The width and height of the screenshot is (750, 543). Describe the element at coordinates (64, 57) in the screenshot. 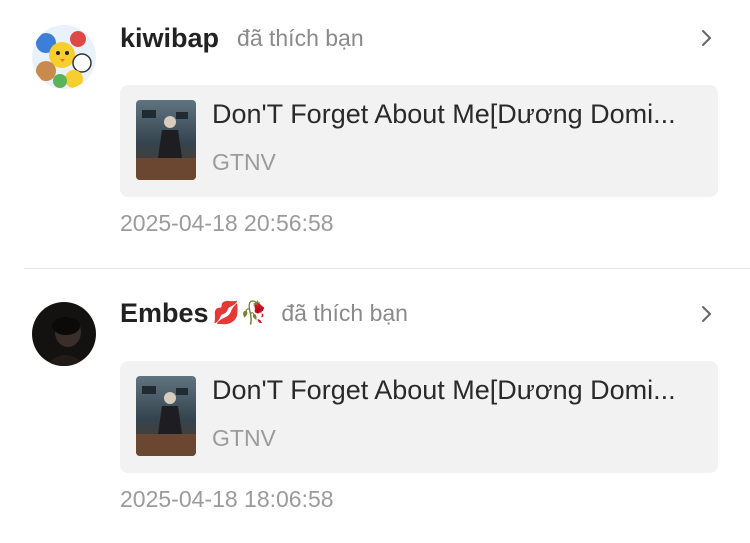

I see `user-avatar-kiwibap` at that location.